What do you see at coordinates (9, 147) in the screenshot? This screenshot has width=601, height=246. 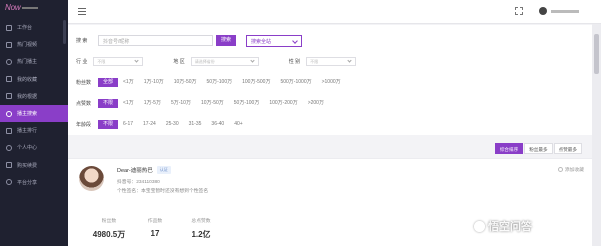 I see `person-icon` at bounding box center [9, 147].